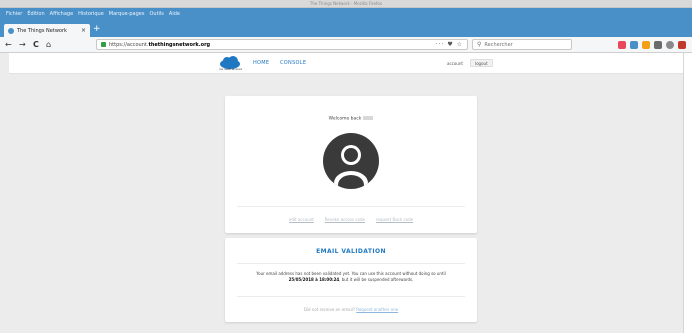  What do you see at coordinates (174, 14) in the screenshot?
I see `menu-aide: Aide` at bounding box center [174, 14].